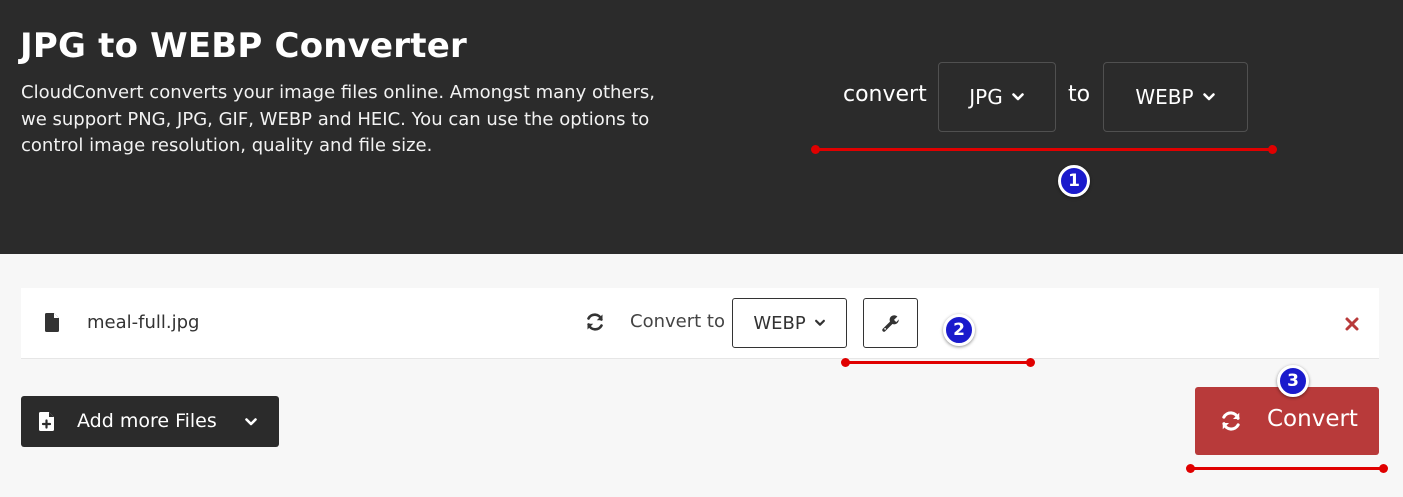 The width and height of the screenshot is (1403, 497). What do you see at coordinates (986, 97) in the screenshot?
I see `from-format-value: JPG` at bounding box center [986, 97].